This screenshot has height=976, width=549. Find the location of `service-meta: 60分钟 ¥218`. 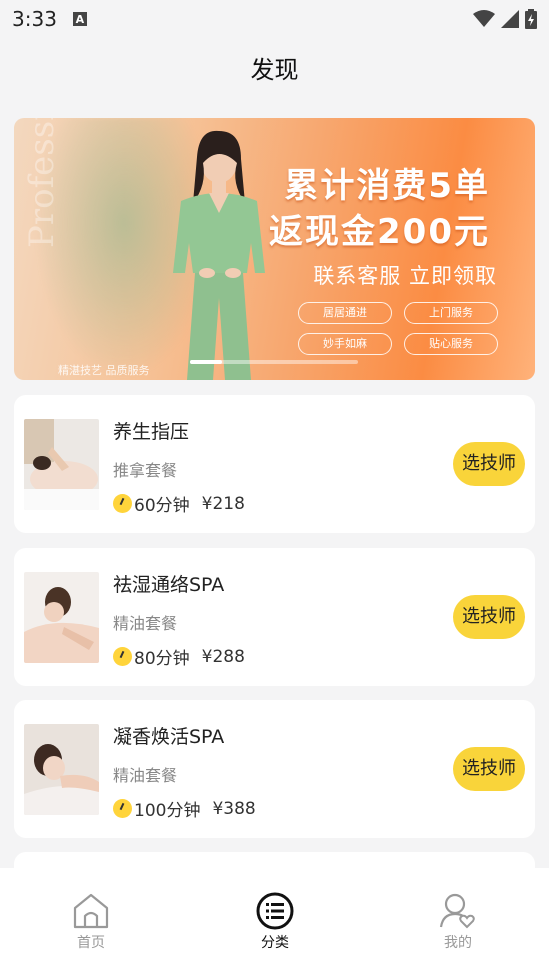

service-meta: 60分钟 ¥218 is located at coordinates (179, 503).